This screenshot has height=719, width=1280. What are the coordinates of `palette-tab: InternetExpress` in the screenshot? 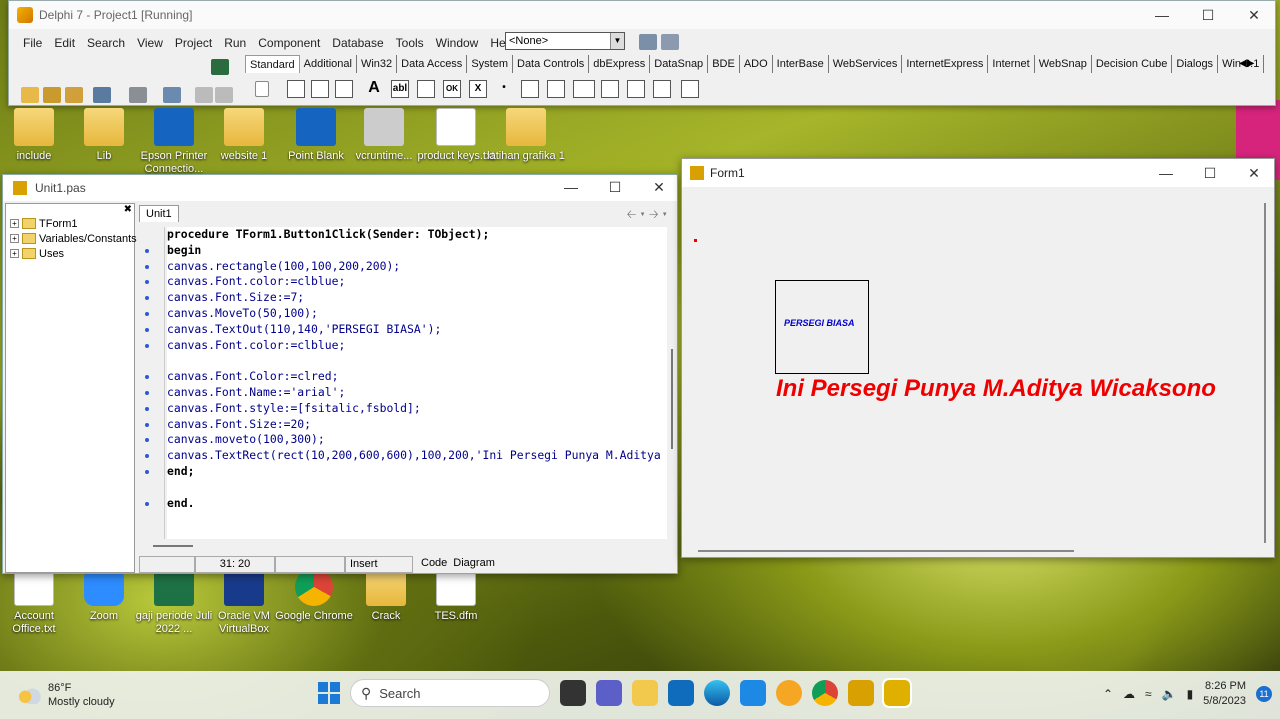 It's located at (945, 64).